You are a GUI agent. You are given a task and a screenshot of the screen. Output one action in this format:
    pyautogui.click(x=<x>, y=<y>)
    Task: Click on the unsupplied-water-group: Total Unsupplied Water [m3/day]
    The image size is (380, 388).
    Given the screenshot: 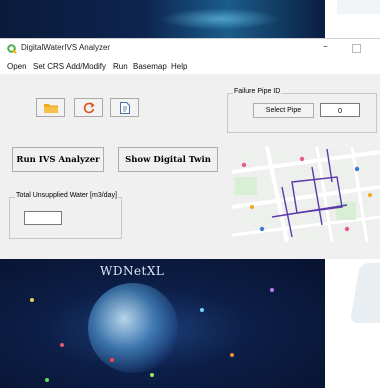 What is the action you would take?
    pyautogui.click(x=65, y=215)
    